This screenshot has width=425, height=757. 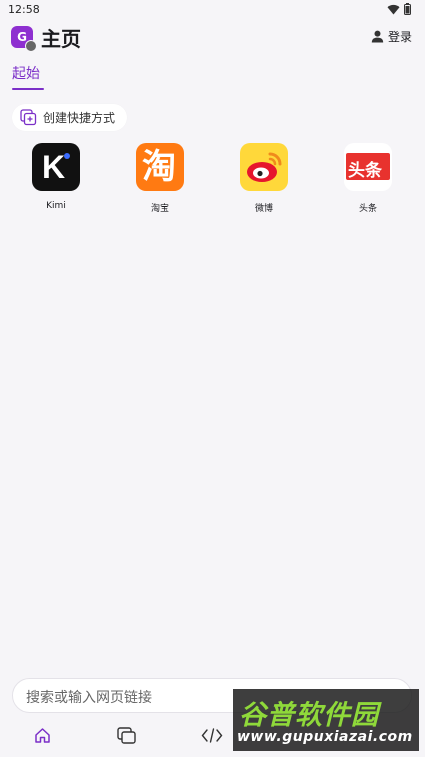 I want to click on create-shortcut-button: 创建快捷方式, so click(x=70, y=117).